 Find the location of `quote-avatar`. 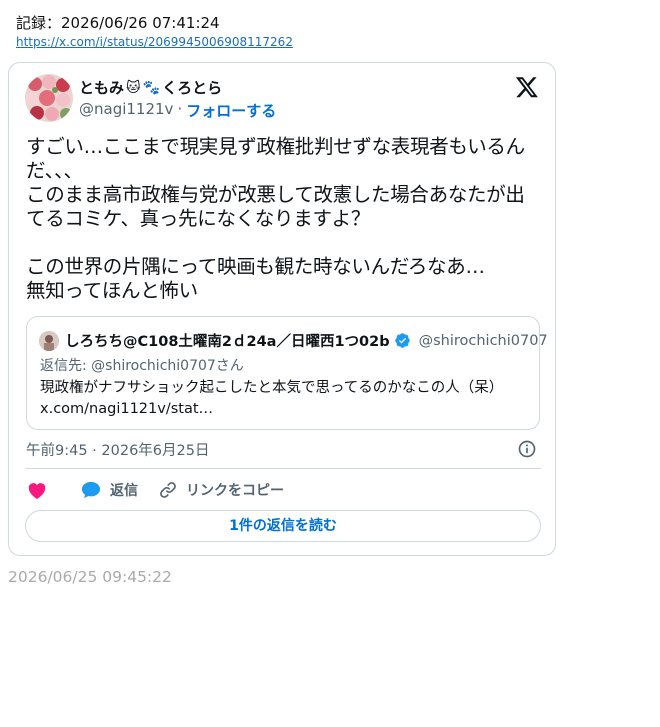

quote-avatar is located at coordinates (49, 341).